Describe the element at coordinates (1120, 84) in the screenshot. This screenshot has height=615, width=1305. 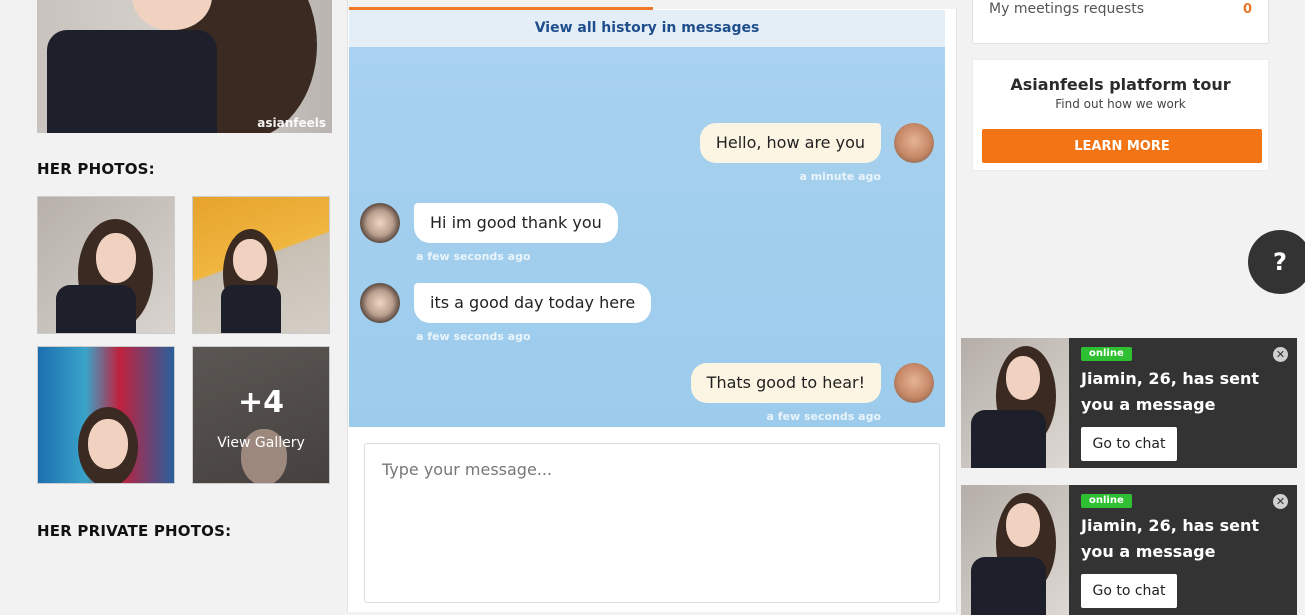
I see `tour-title: Asianfeels platform tour` at that location.